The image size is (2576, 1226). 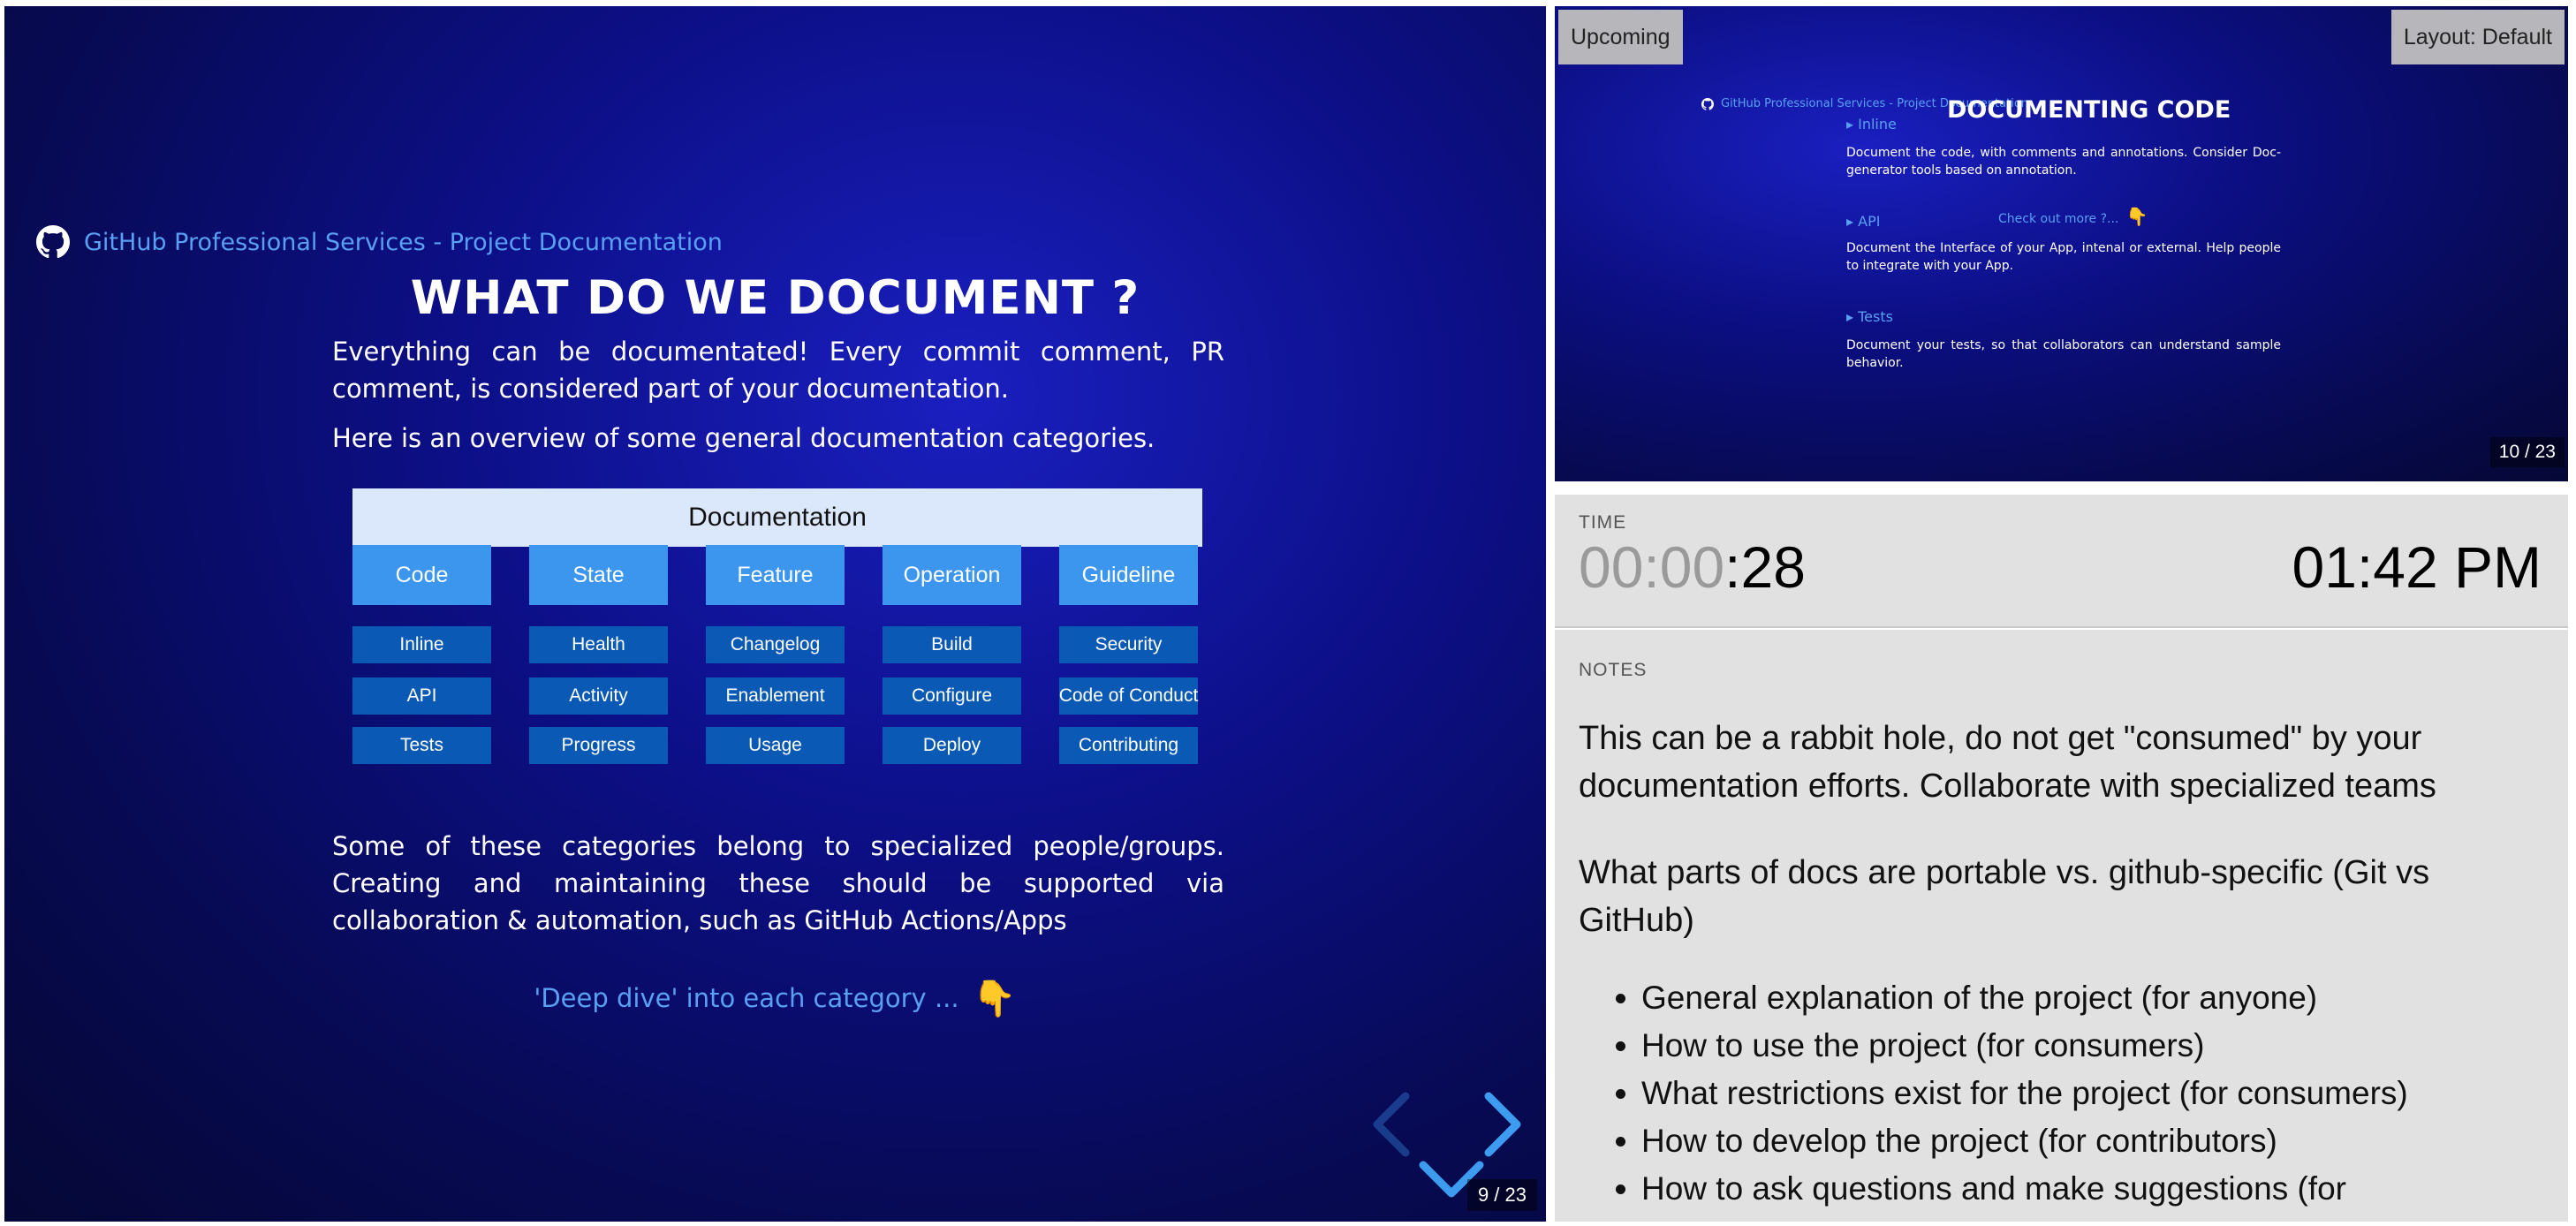 What do you see at coordinates (1864, 221) in the screenshot?
I see `upcoming-item-api-head: ▸ API` at bounding box center [1864, 221].